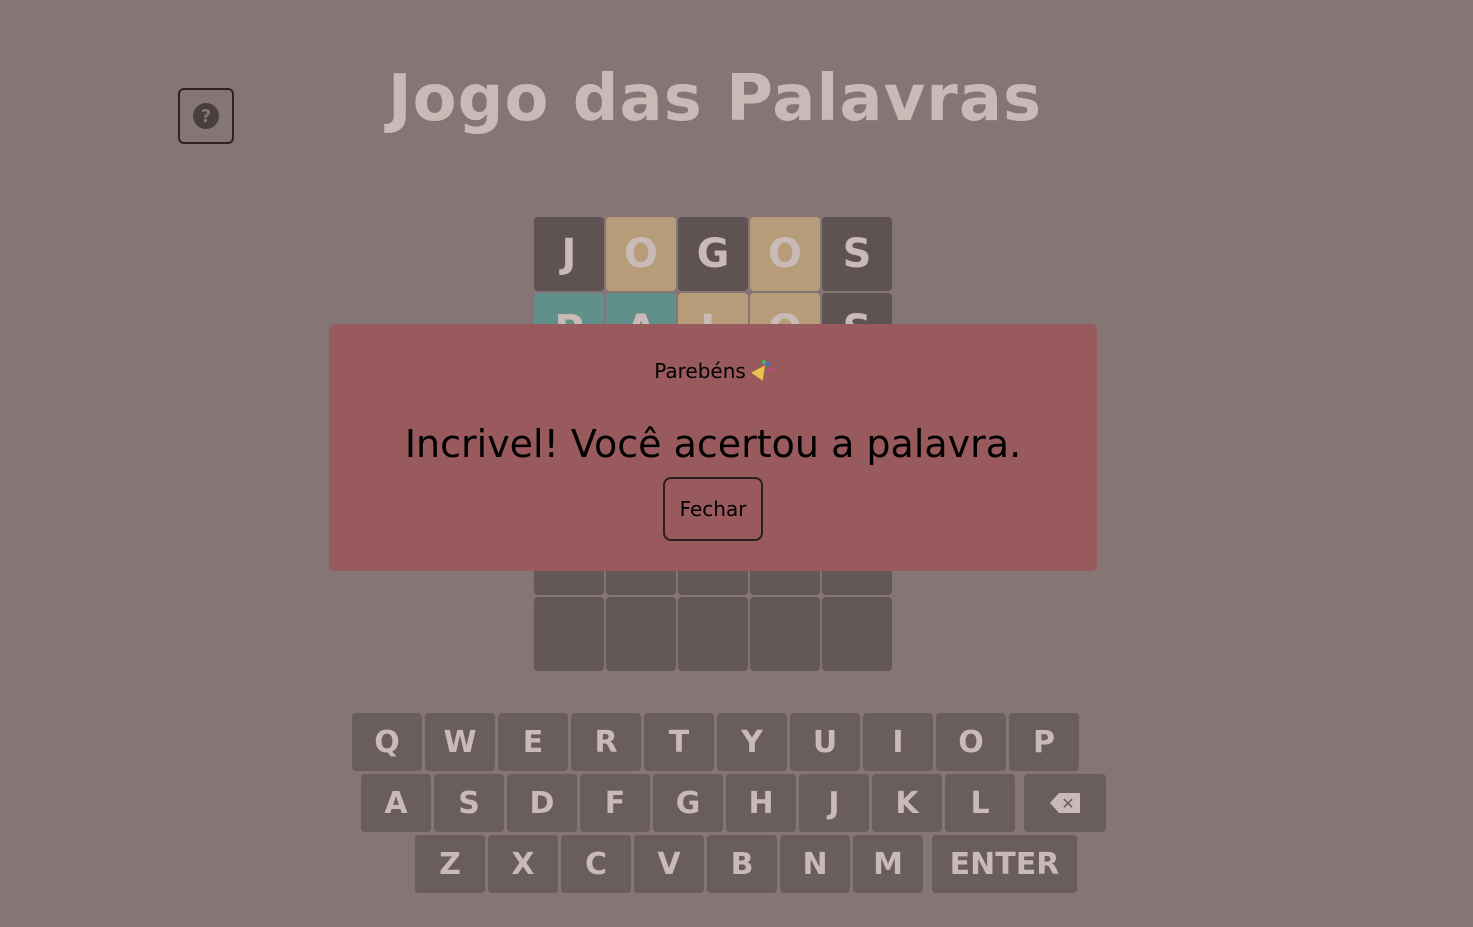 The width and height of the screenshot is (1473, 927). I want to click on key-y: Y, so click(752, 742).